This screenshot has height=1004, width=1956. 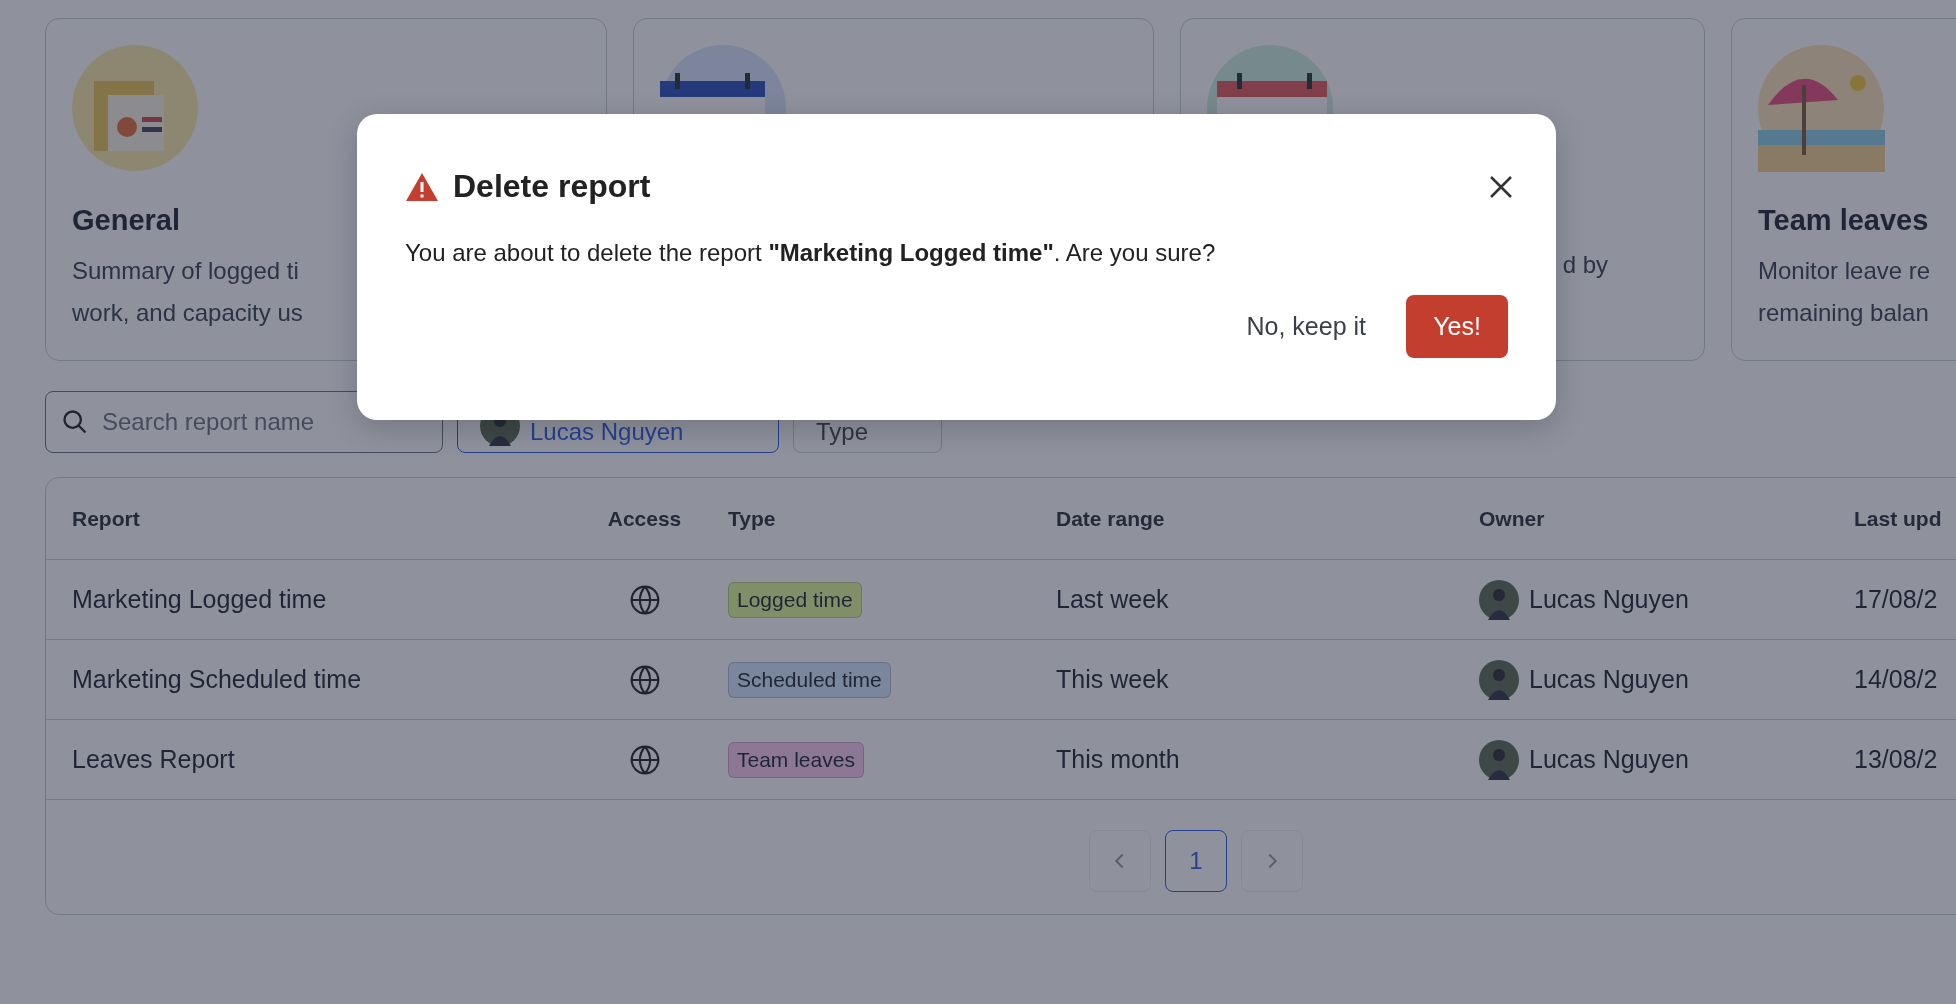 What do you see at coordinates (796, 759) in the screenshot?
I see `type-tag: Team leaves` at bounding box center [796, 759].